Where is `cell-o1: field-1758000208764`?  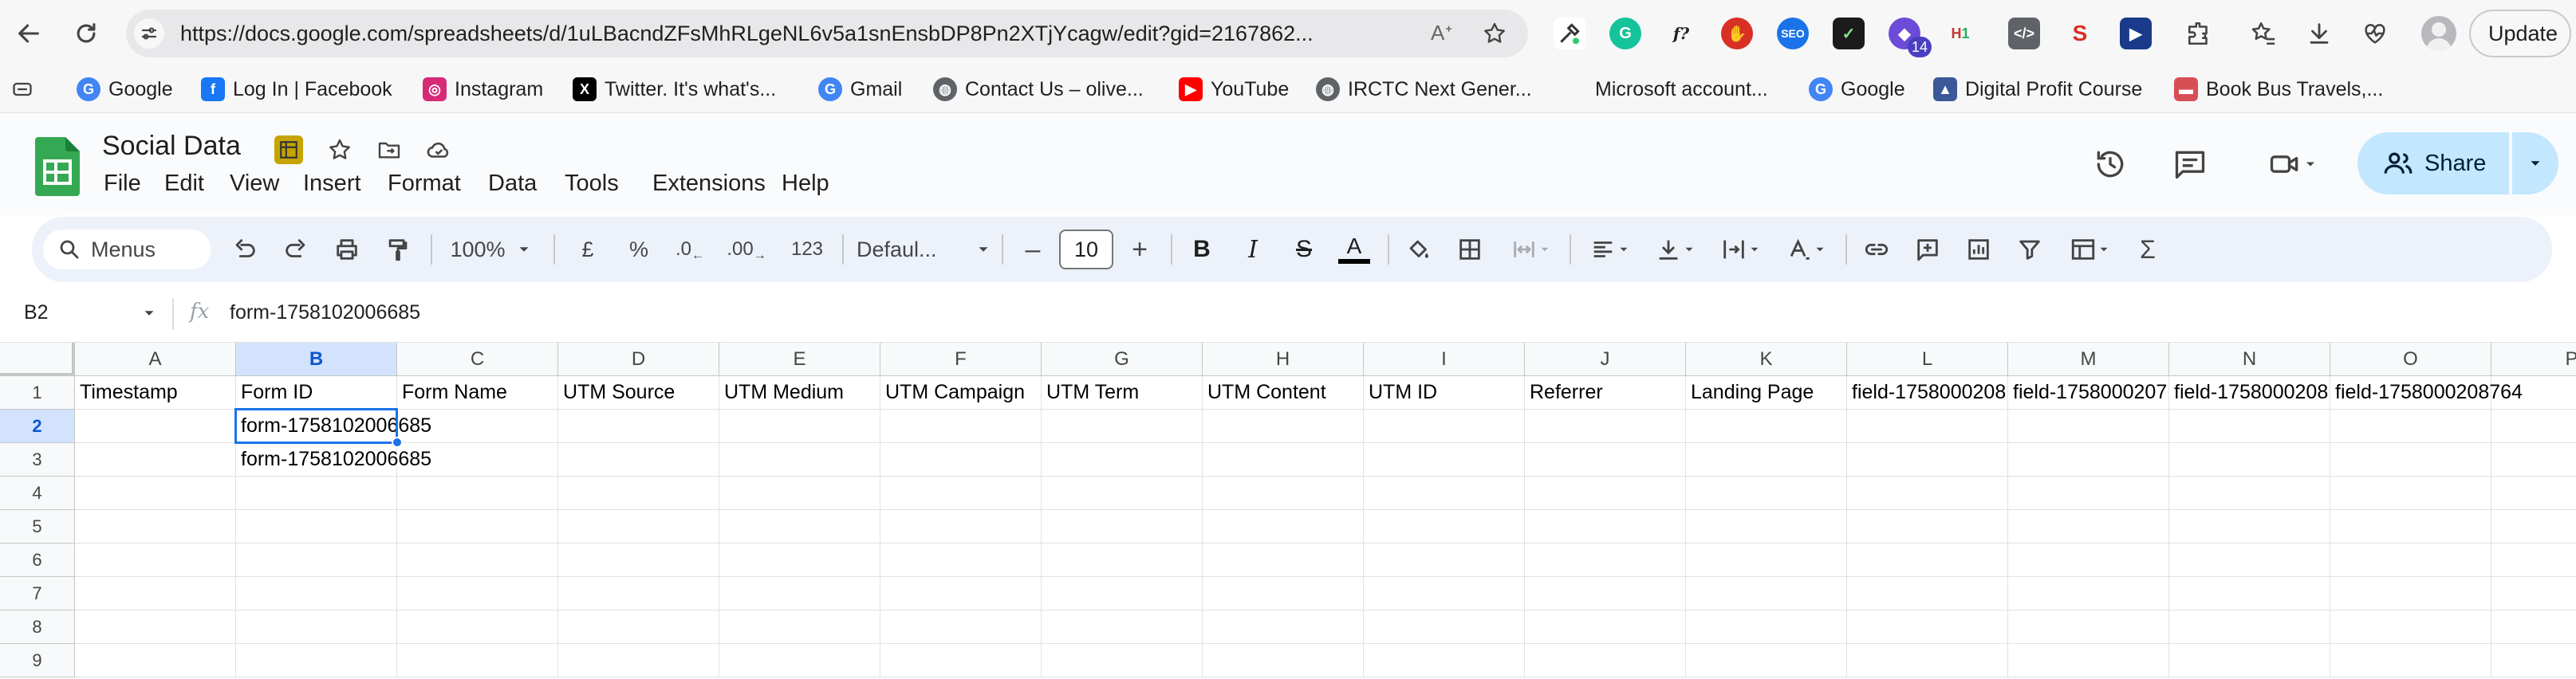
cell-o1: field-1758000208764 is located at coordinates (2426, 393).